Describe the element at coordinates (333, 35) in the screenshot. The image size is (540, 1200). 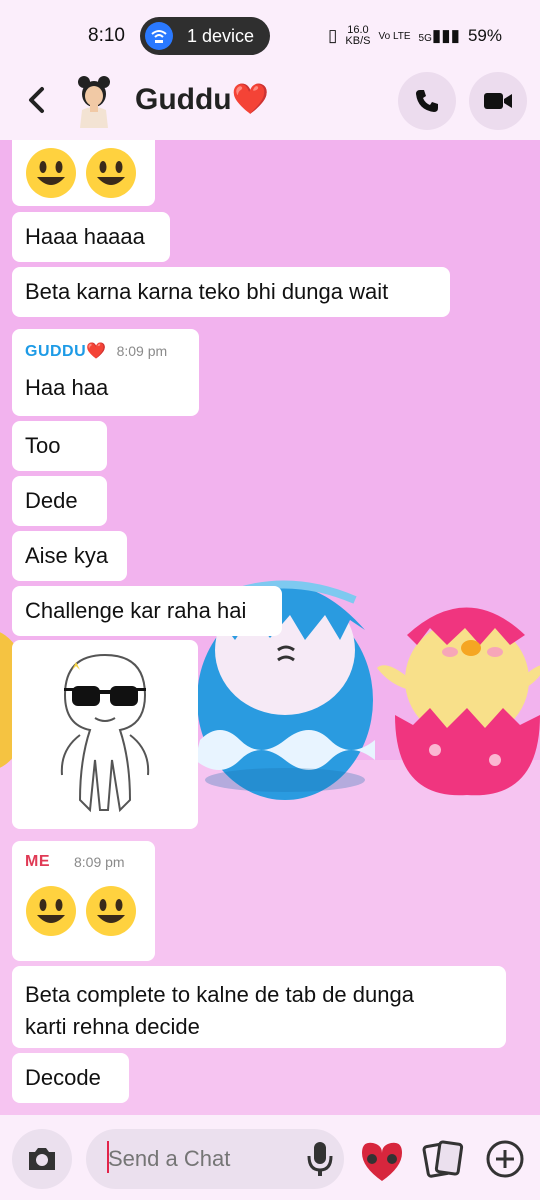
I see `vibrate-icon: ▯` at that location.